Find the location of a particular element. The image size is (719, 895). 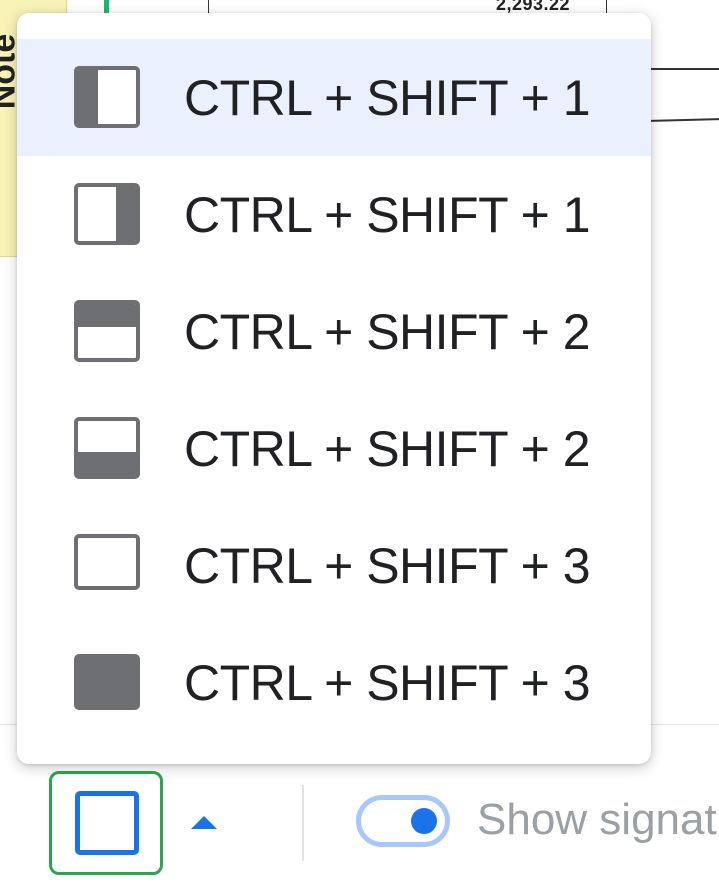

panel-bottom-icon is located at coordinates (107, 448).